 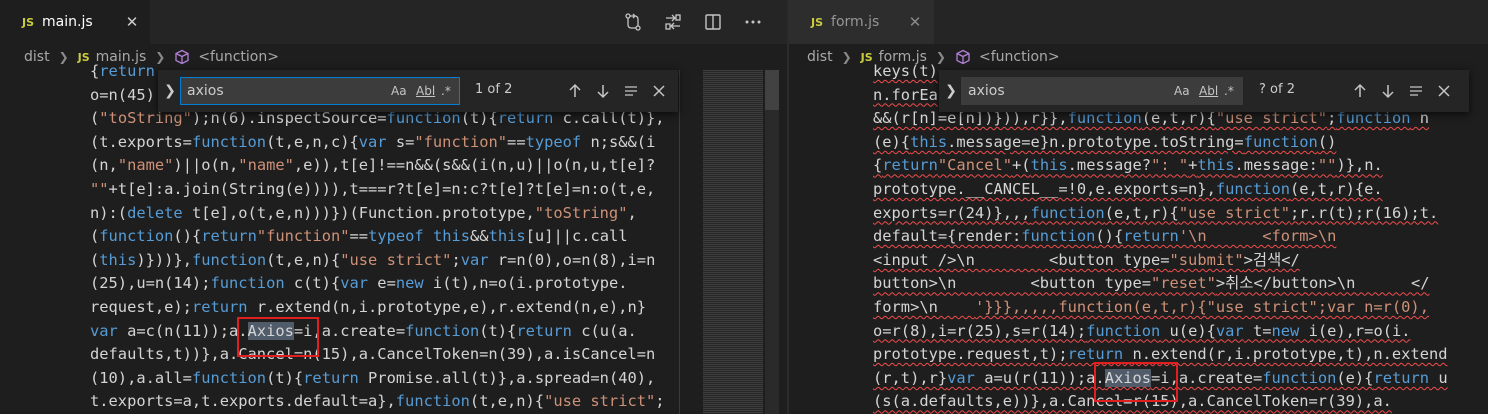 I want to click on open-changes-icon, so click(x=633, y=22).